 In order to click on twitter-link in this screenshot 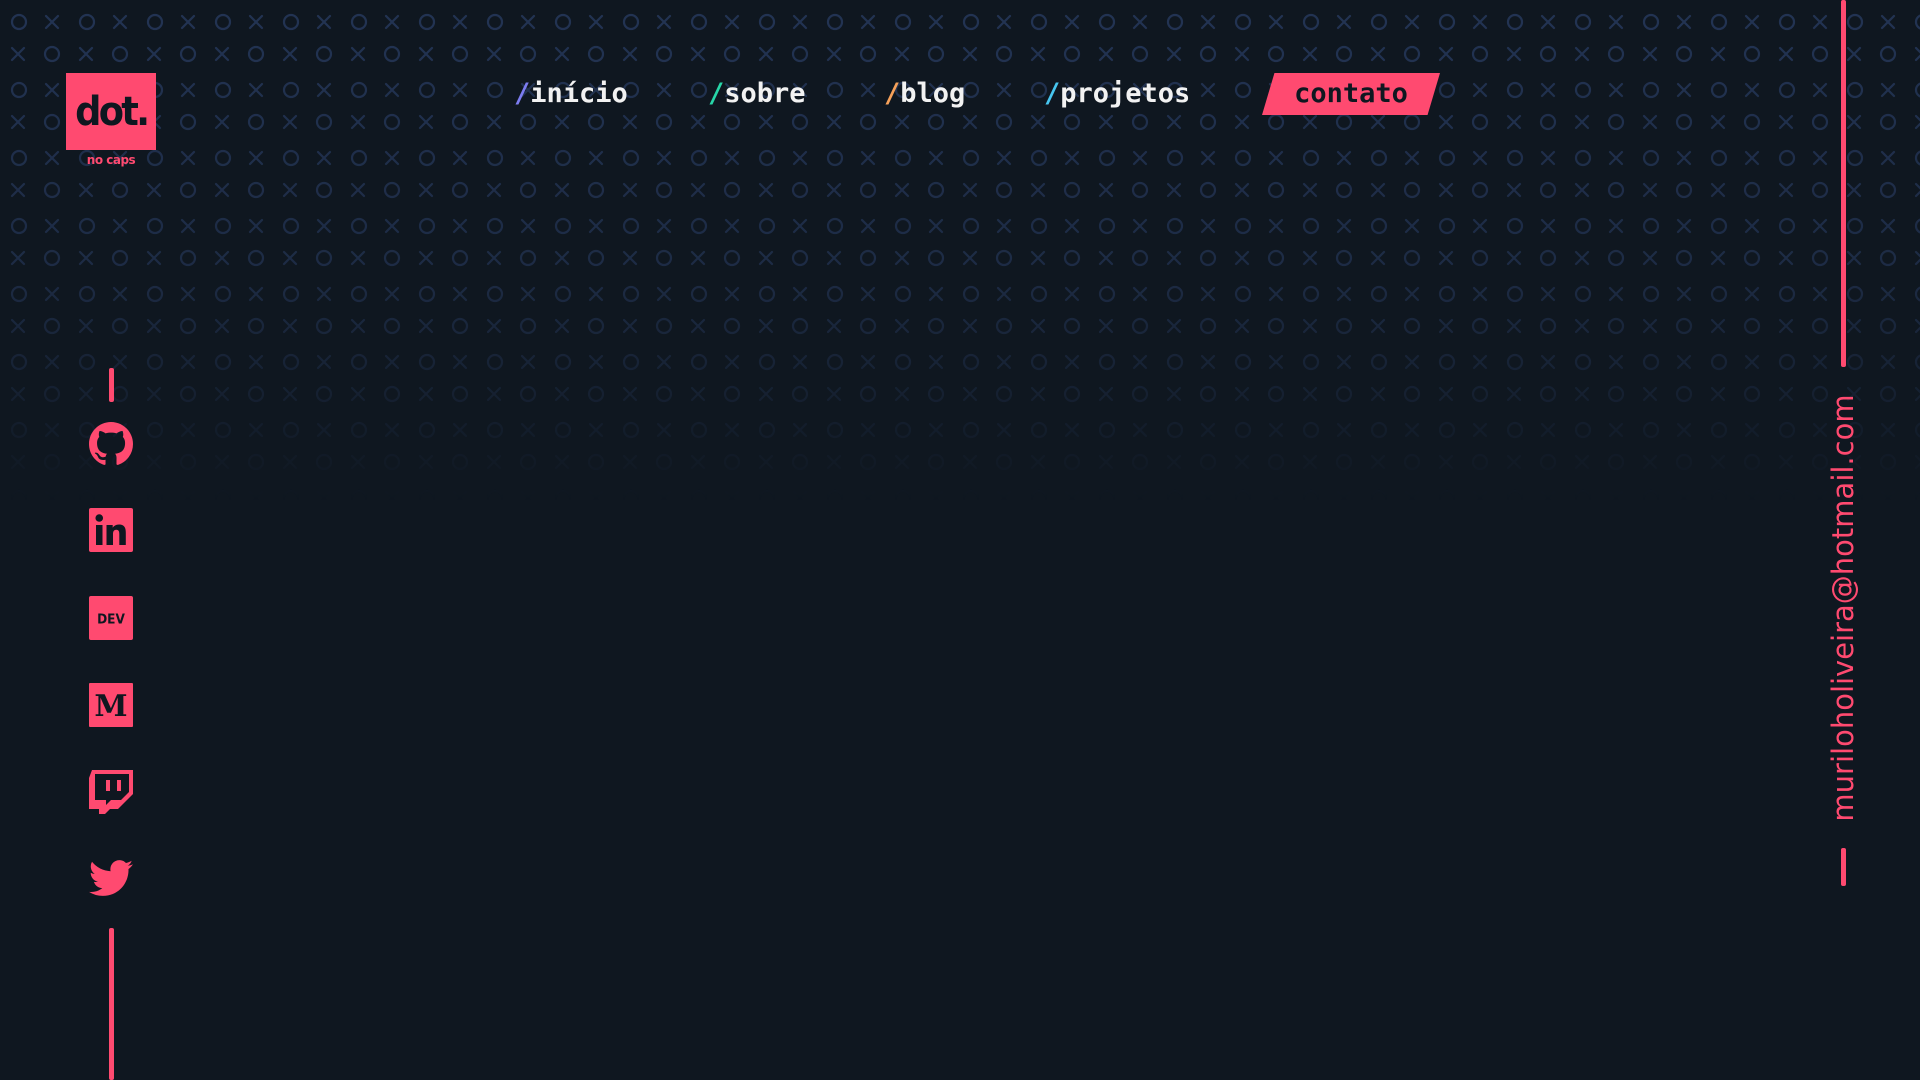, I will do `click(111, 878)`.